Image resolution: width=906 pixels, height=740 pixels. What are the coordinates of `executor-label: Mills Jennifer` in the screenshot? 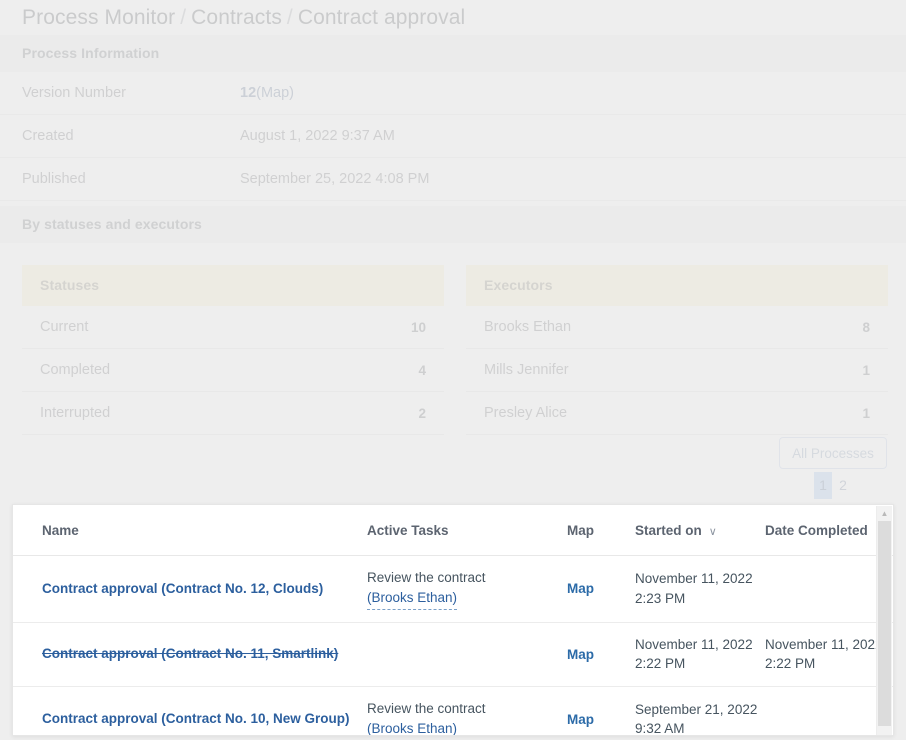 It's located at (526, 370).